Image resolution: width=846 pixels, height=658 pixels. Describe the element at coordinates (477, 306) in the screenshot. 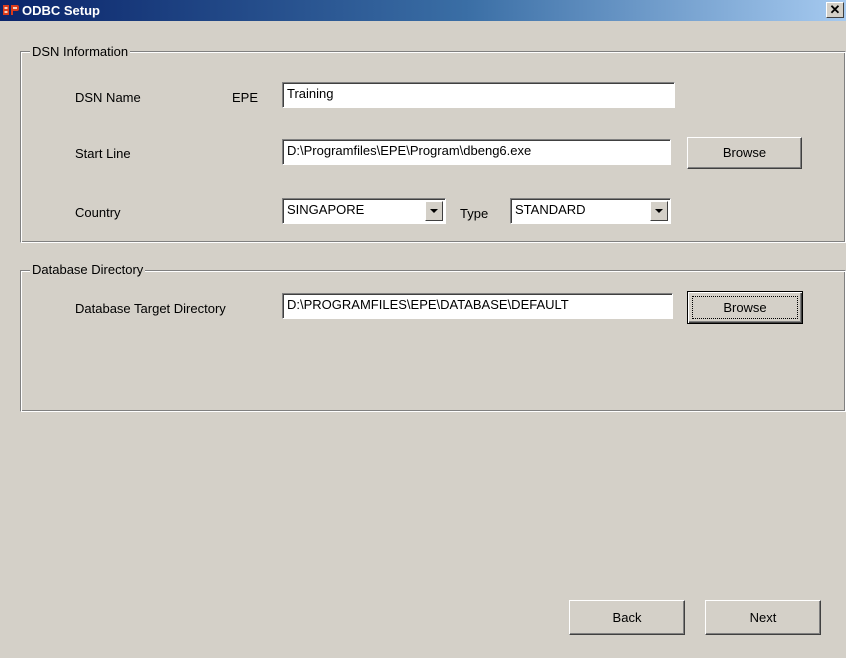

I see `database-target-input: D:\PROGRAMFILES\EPE\DATABASE\DEFAULT` at that location.